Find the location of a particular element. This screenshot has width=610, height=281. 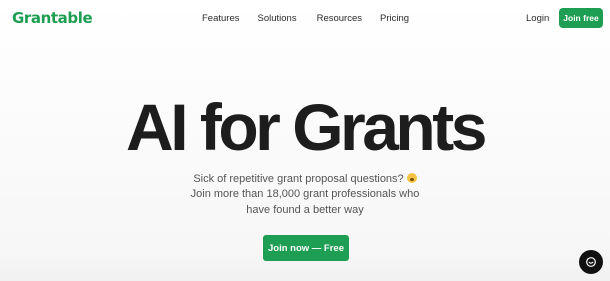

chat-widget-button is located at coordinates (591, 262).